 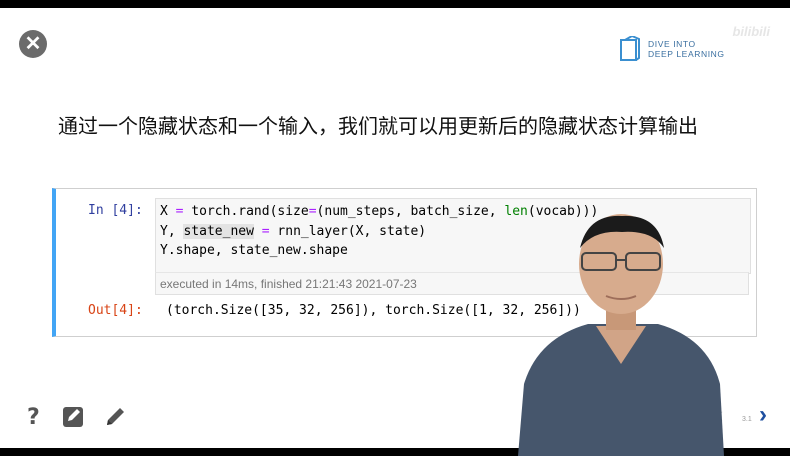 What do you see at coordinates (74, 416) in the screenshot?
I see `edit-note-icon` at bounding box center [74, 416].